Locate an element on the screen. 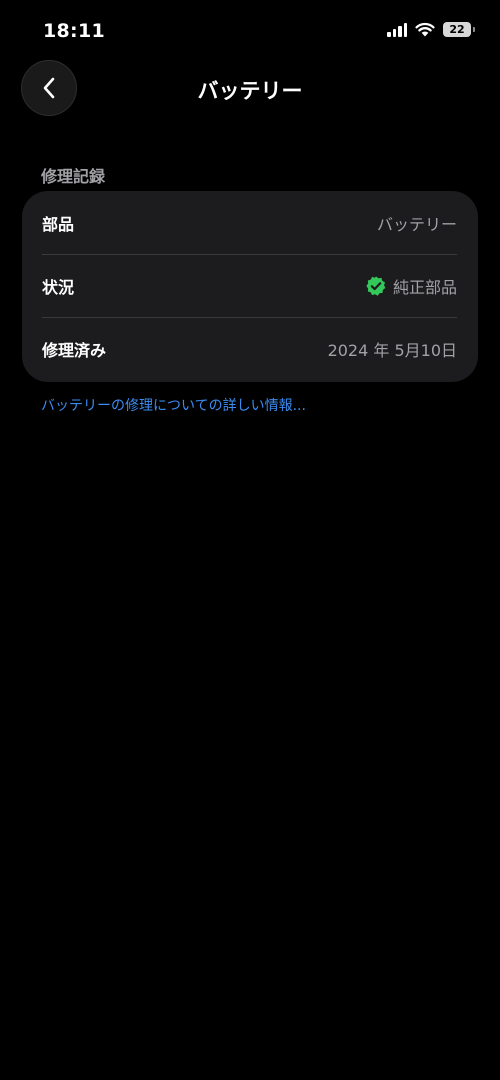 This screenshot has height=1080, width=500. row-label: 部品 is located at coordinates (58, 224).